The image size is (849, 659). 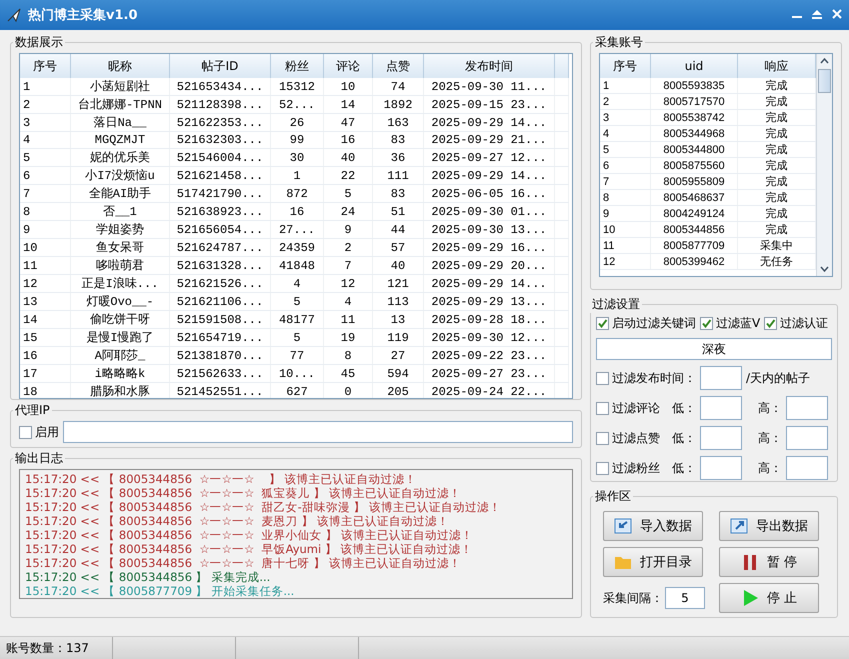 What do you see at coordinates (777, 66) in the screenshot?
I see `column-header: 响应` at bounding box center [777, 66].